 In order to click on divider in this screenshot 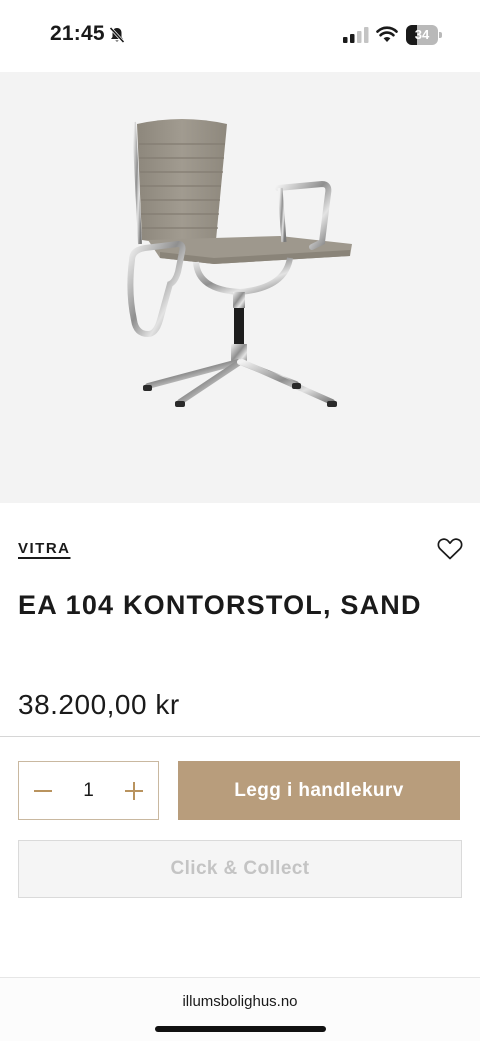, I will do `click(240, 736)`.